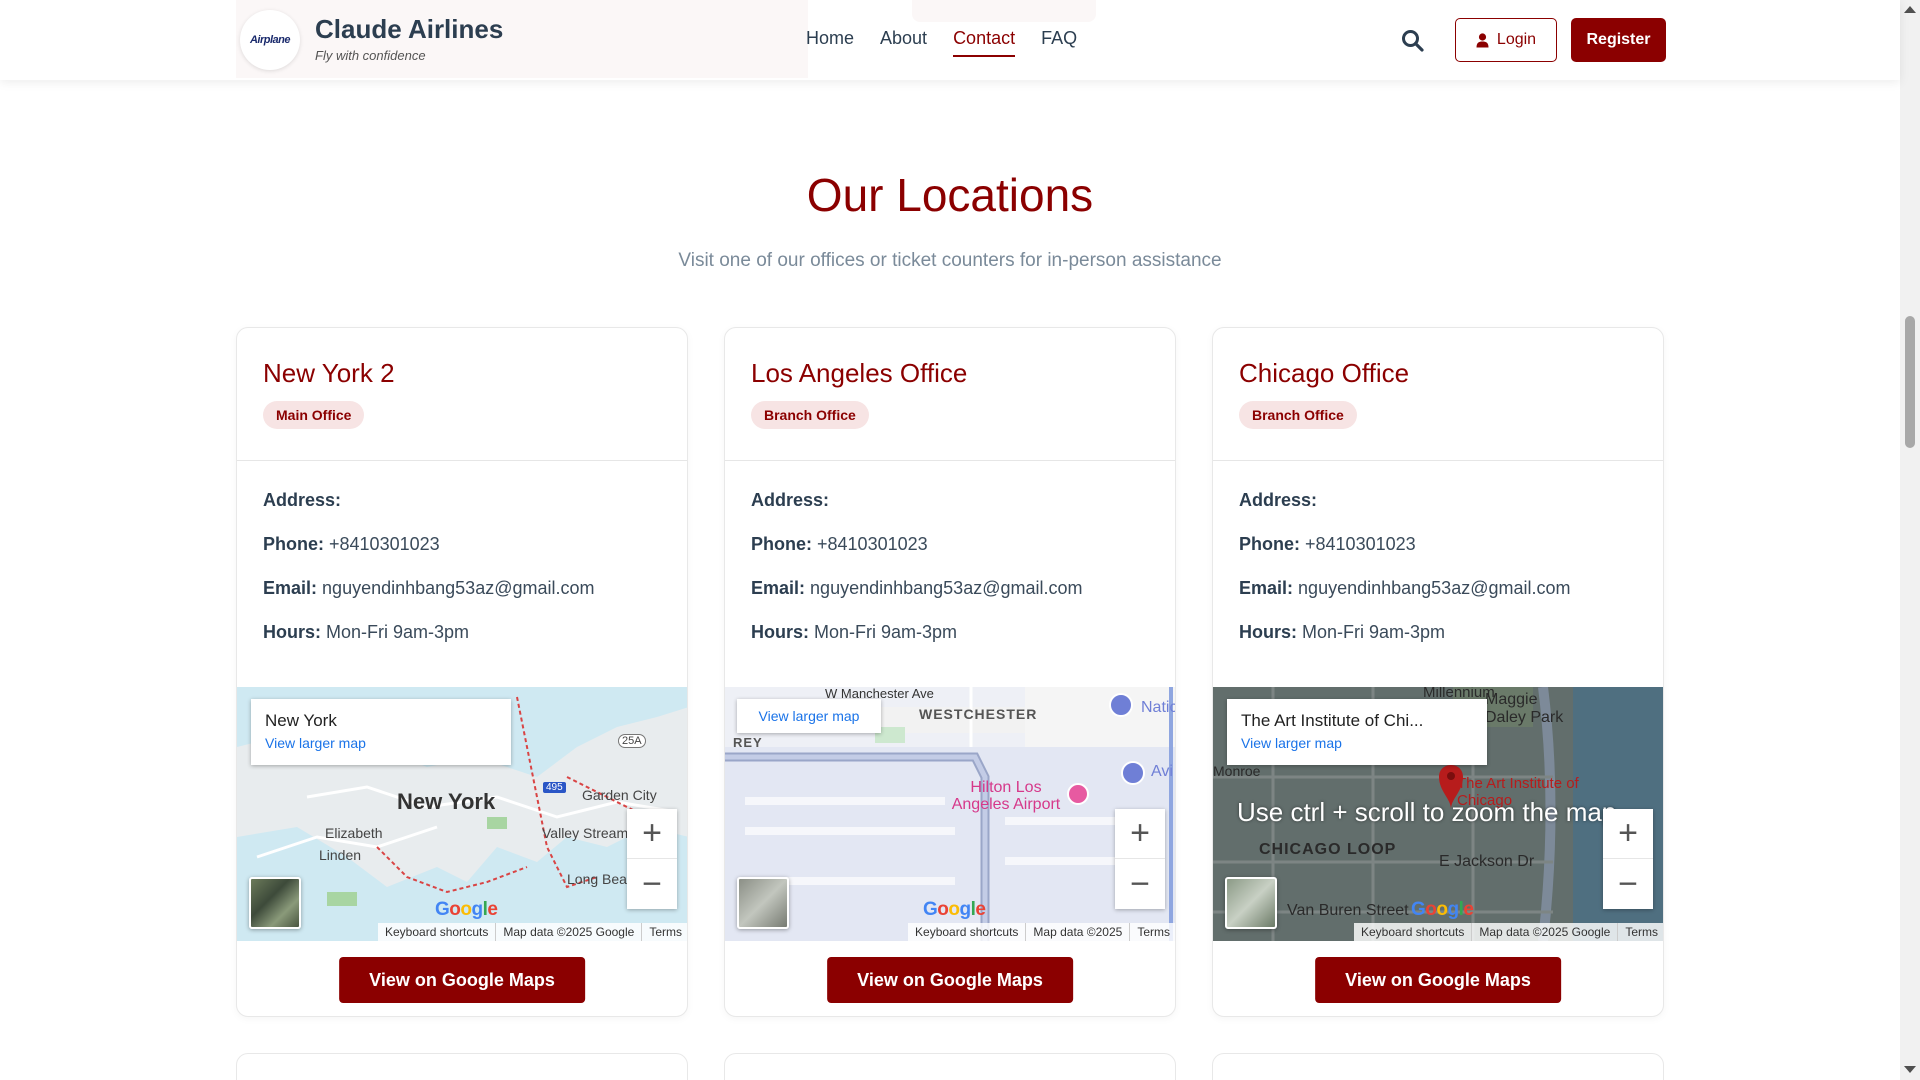  Describe the element at coordinates (1298, 415) in the screenshot. I see `office-type-badge: Branch Office` at that location.